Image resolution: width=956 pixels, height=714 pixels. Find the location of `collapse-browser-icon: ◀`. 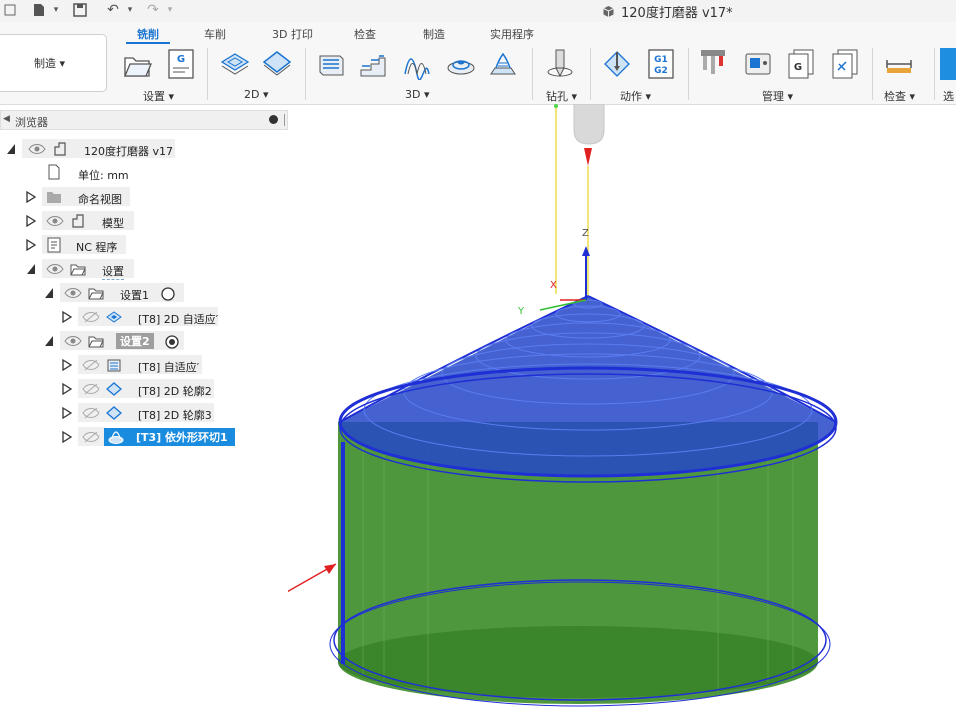

collapse-browser-icon: ◀ is located at coordinates (6, 119).